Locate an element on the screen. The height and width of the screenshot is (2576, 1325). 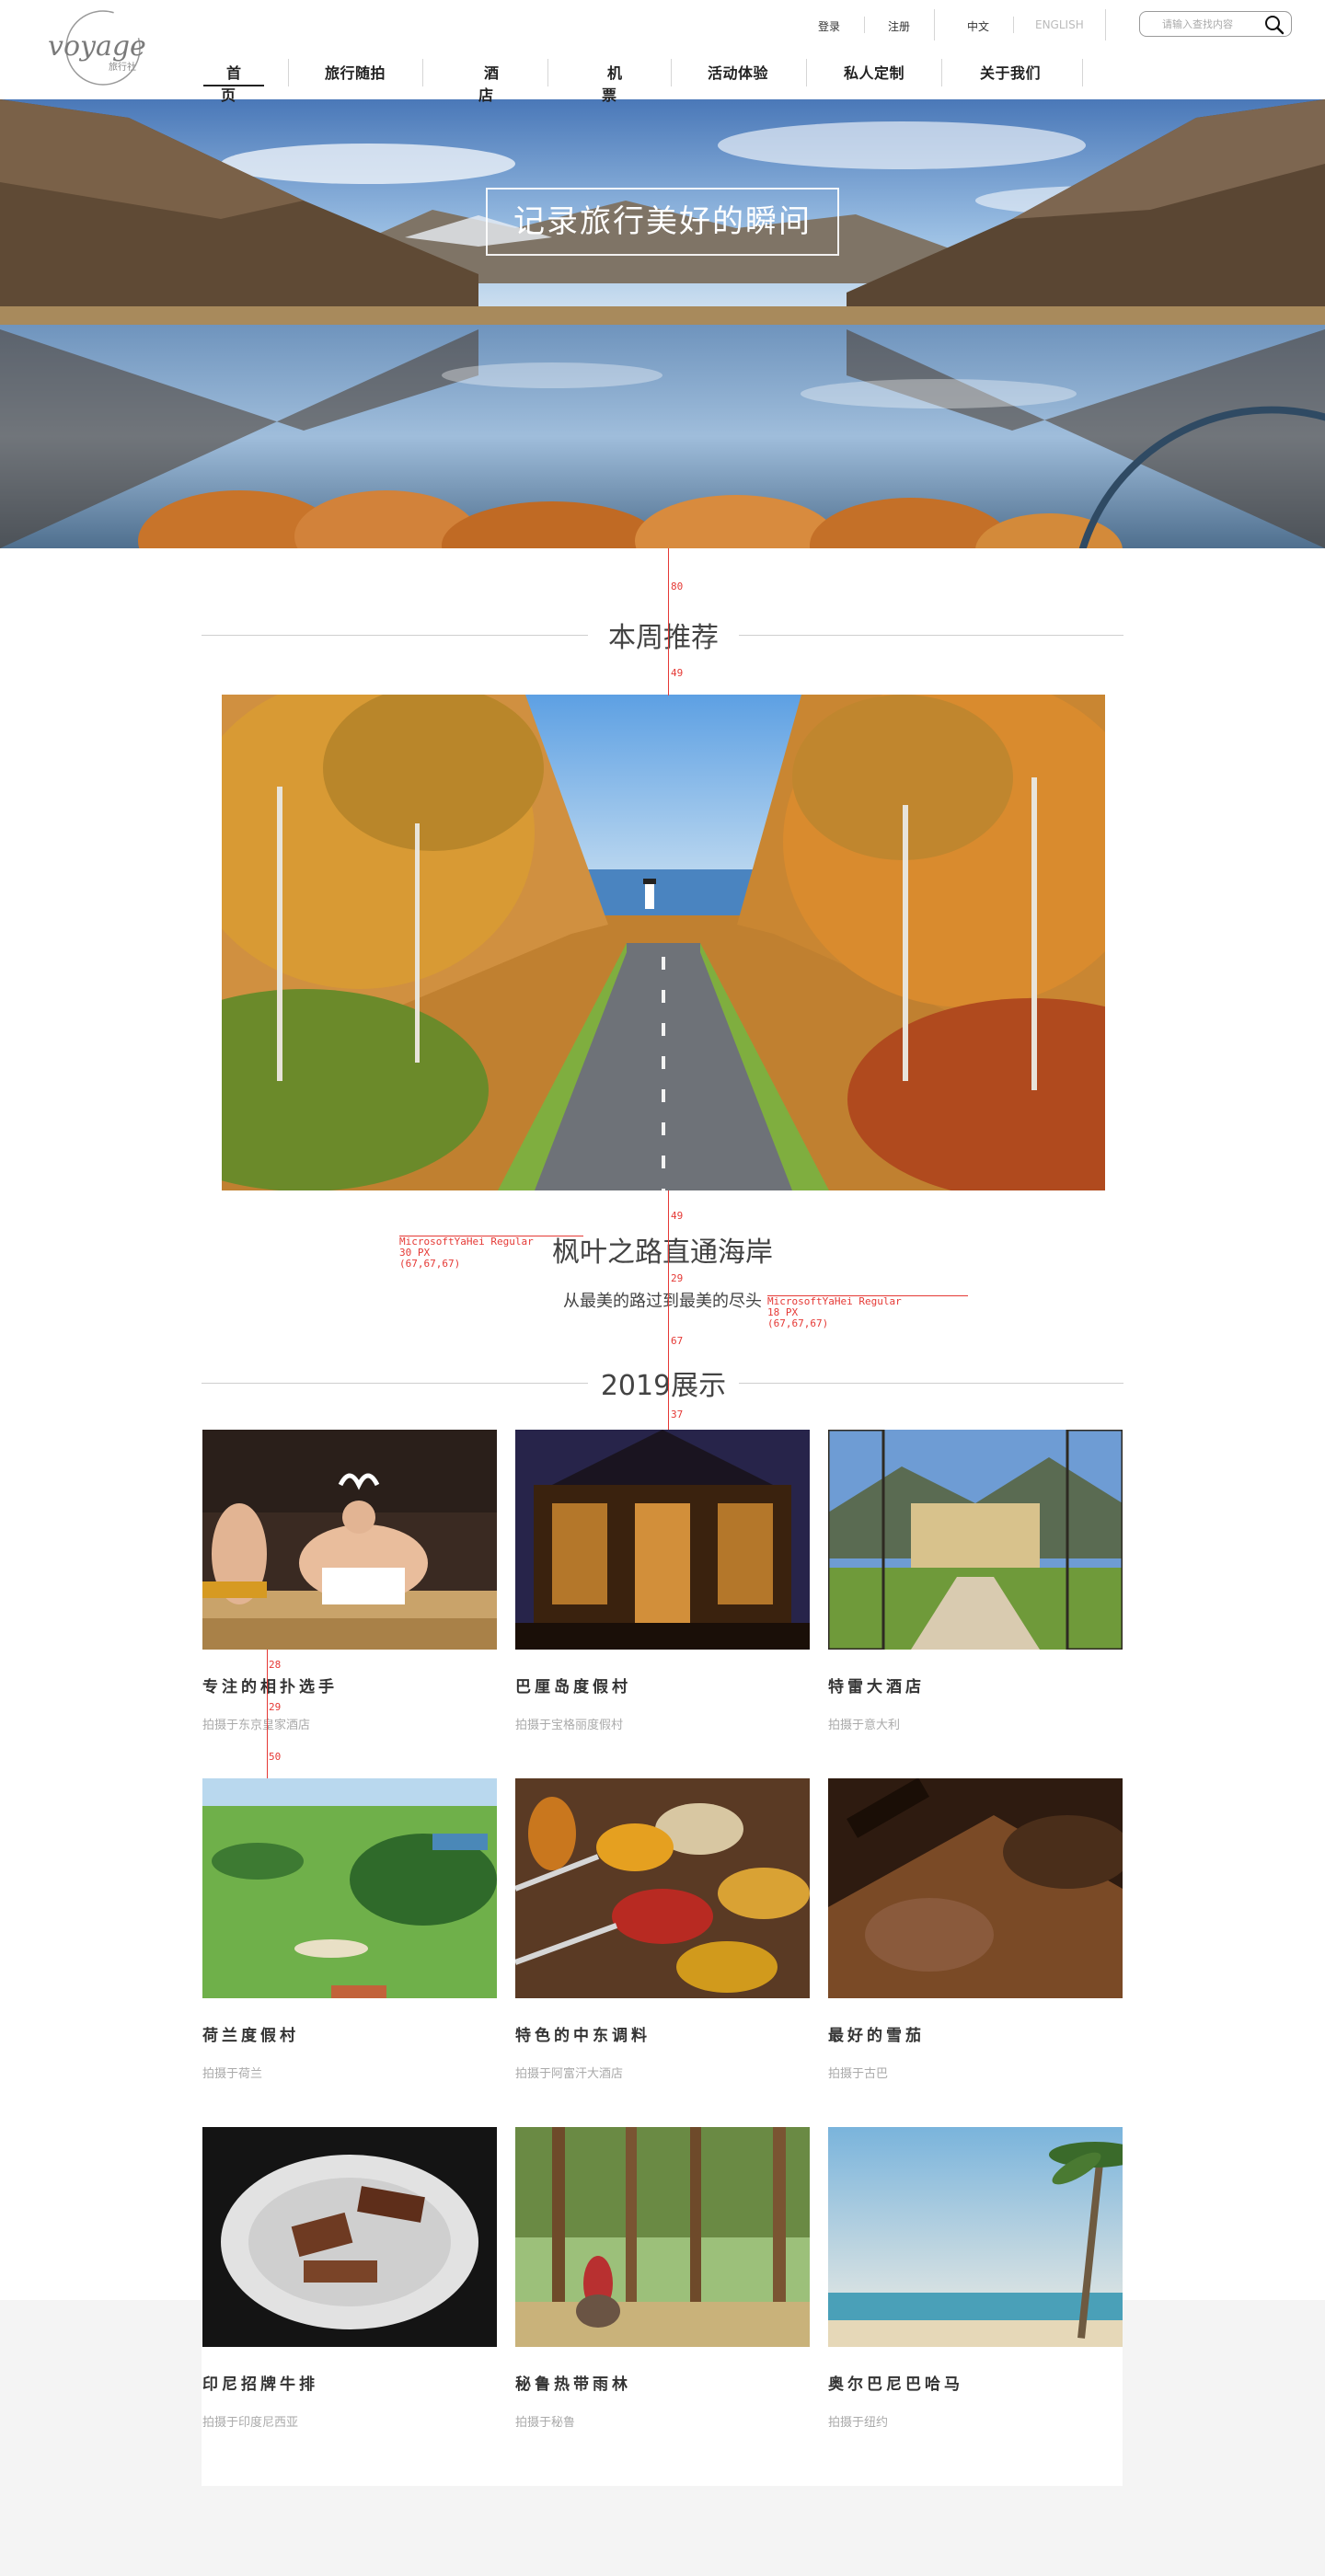
login-link: 登录 is located at coordinates (829, 26).